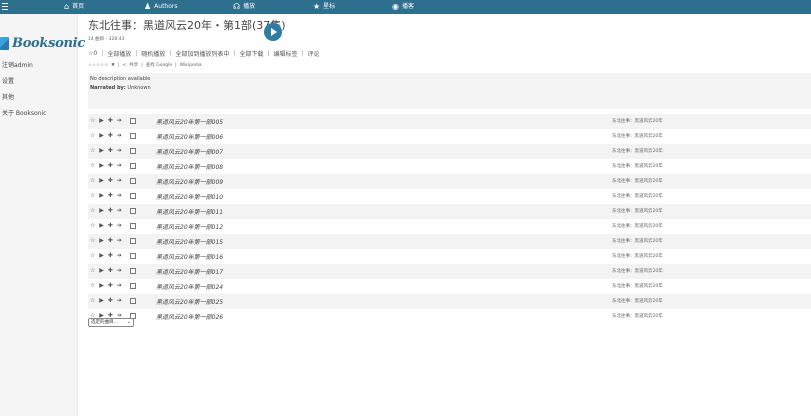  What do you see at coordinates (189, 241) in the screenshot?
I see `track-title: 黑道风云20年第一部015` at bounding box center [189, 241].